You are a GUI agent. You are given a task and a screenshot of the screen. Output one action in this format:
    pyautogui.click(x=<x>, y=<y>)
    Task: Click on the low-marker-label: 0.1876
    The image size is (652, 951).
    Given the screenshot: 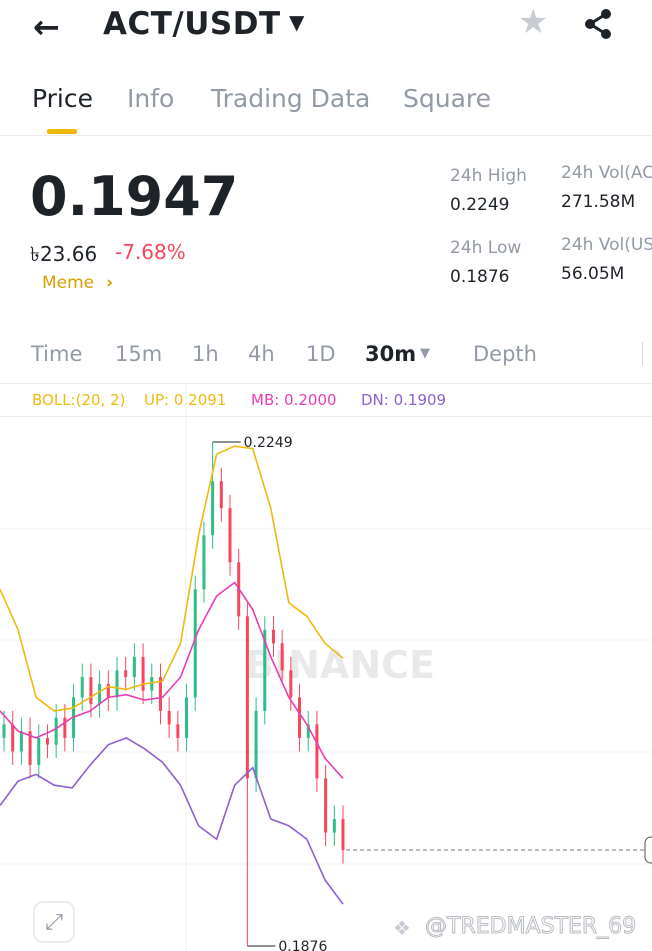 What is the action you would take?
    pyautogui.click(x=302, y=945)
    